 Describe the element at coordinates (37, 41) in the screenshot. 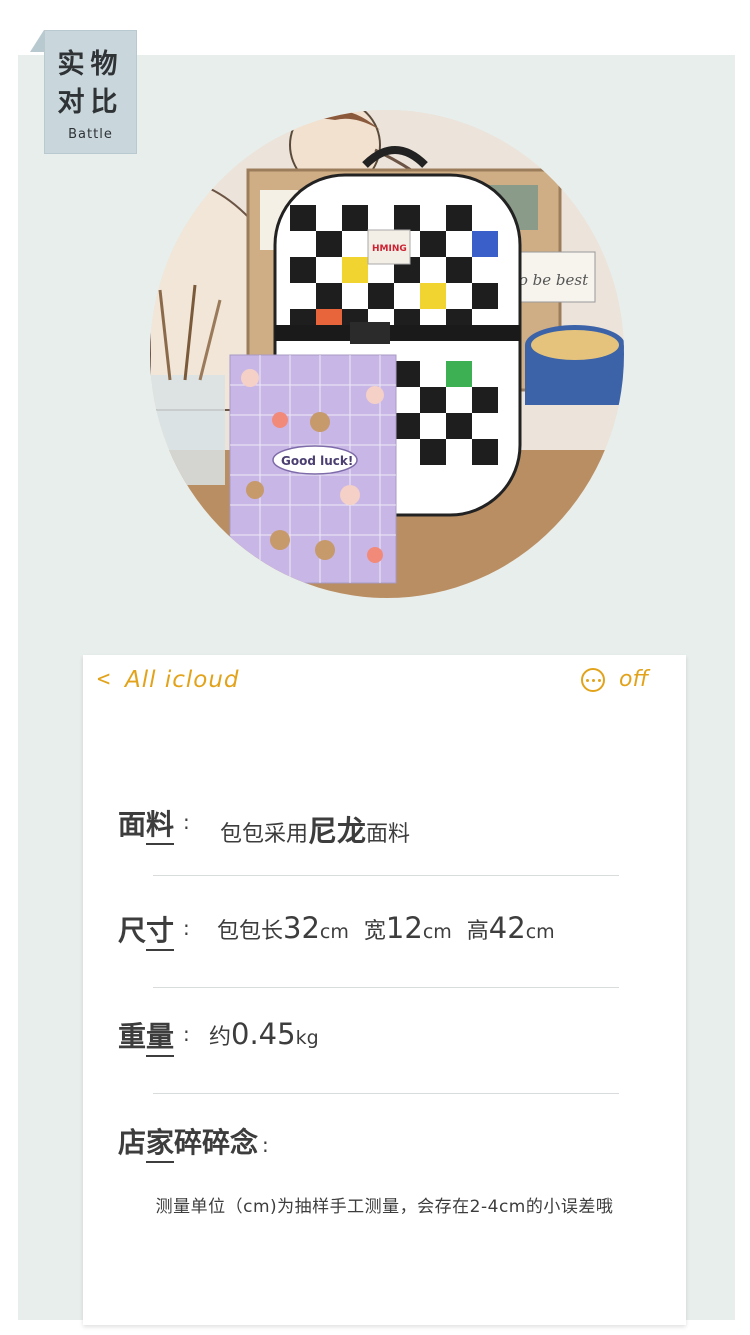

I see `tag-fold` at that location.